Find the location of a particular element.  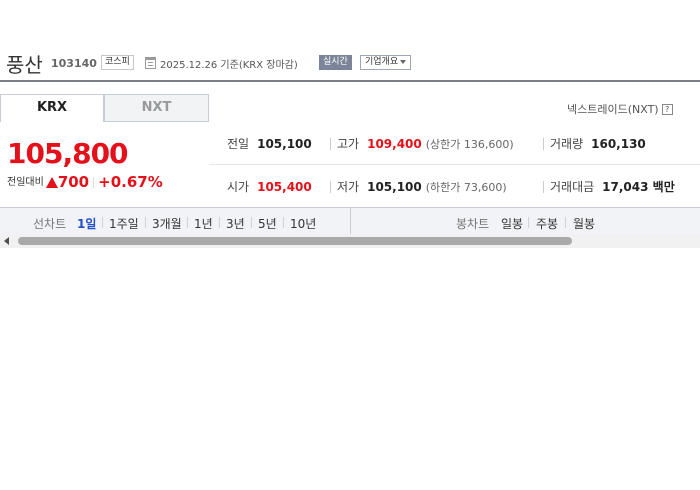

quote-high: 고가 109,400 (상한가 136,600) is located at coordinates (425, 143).